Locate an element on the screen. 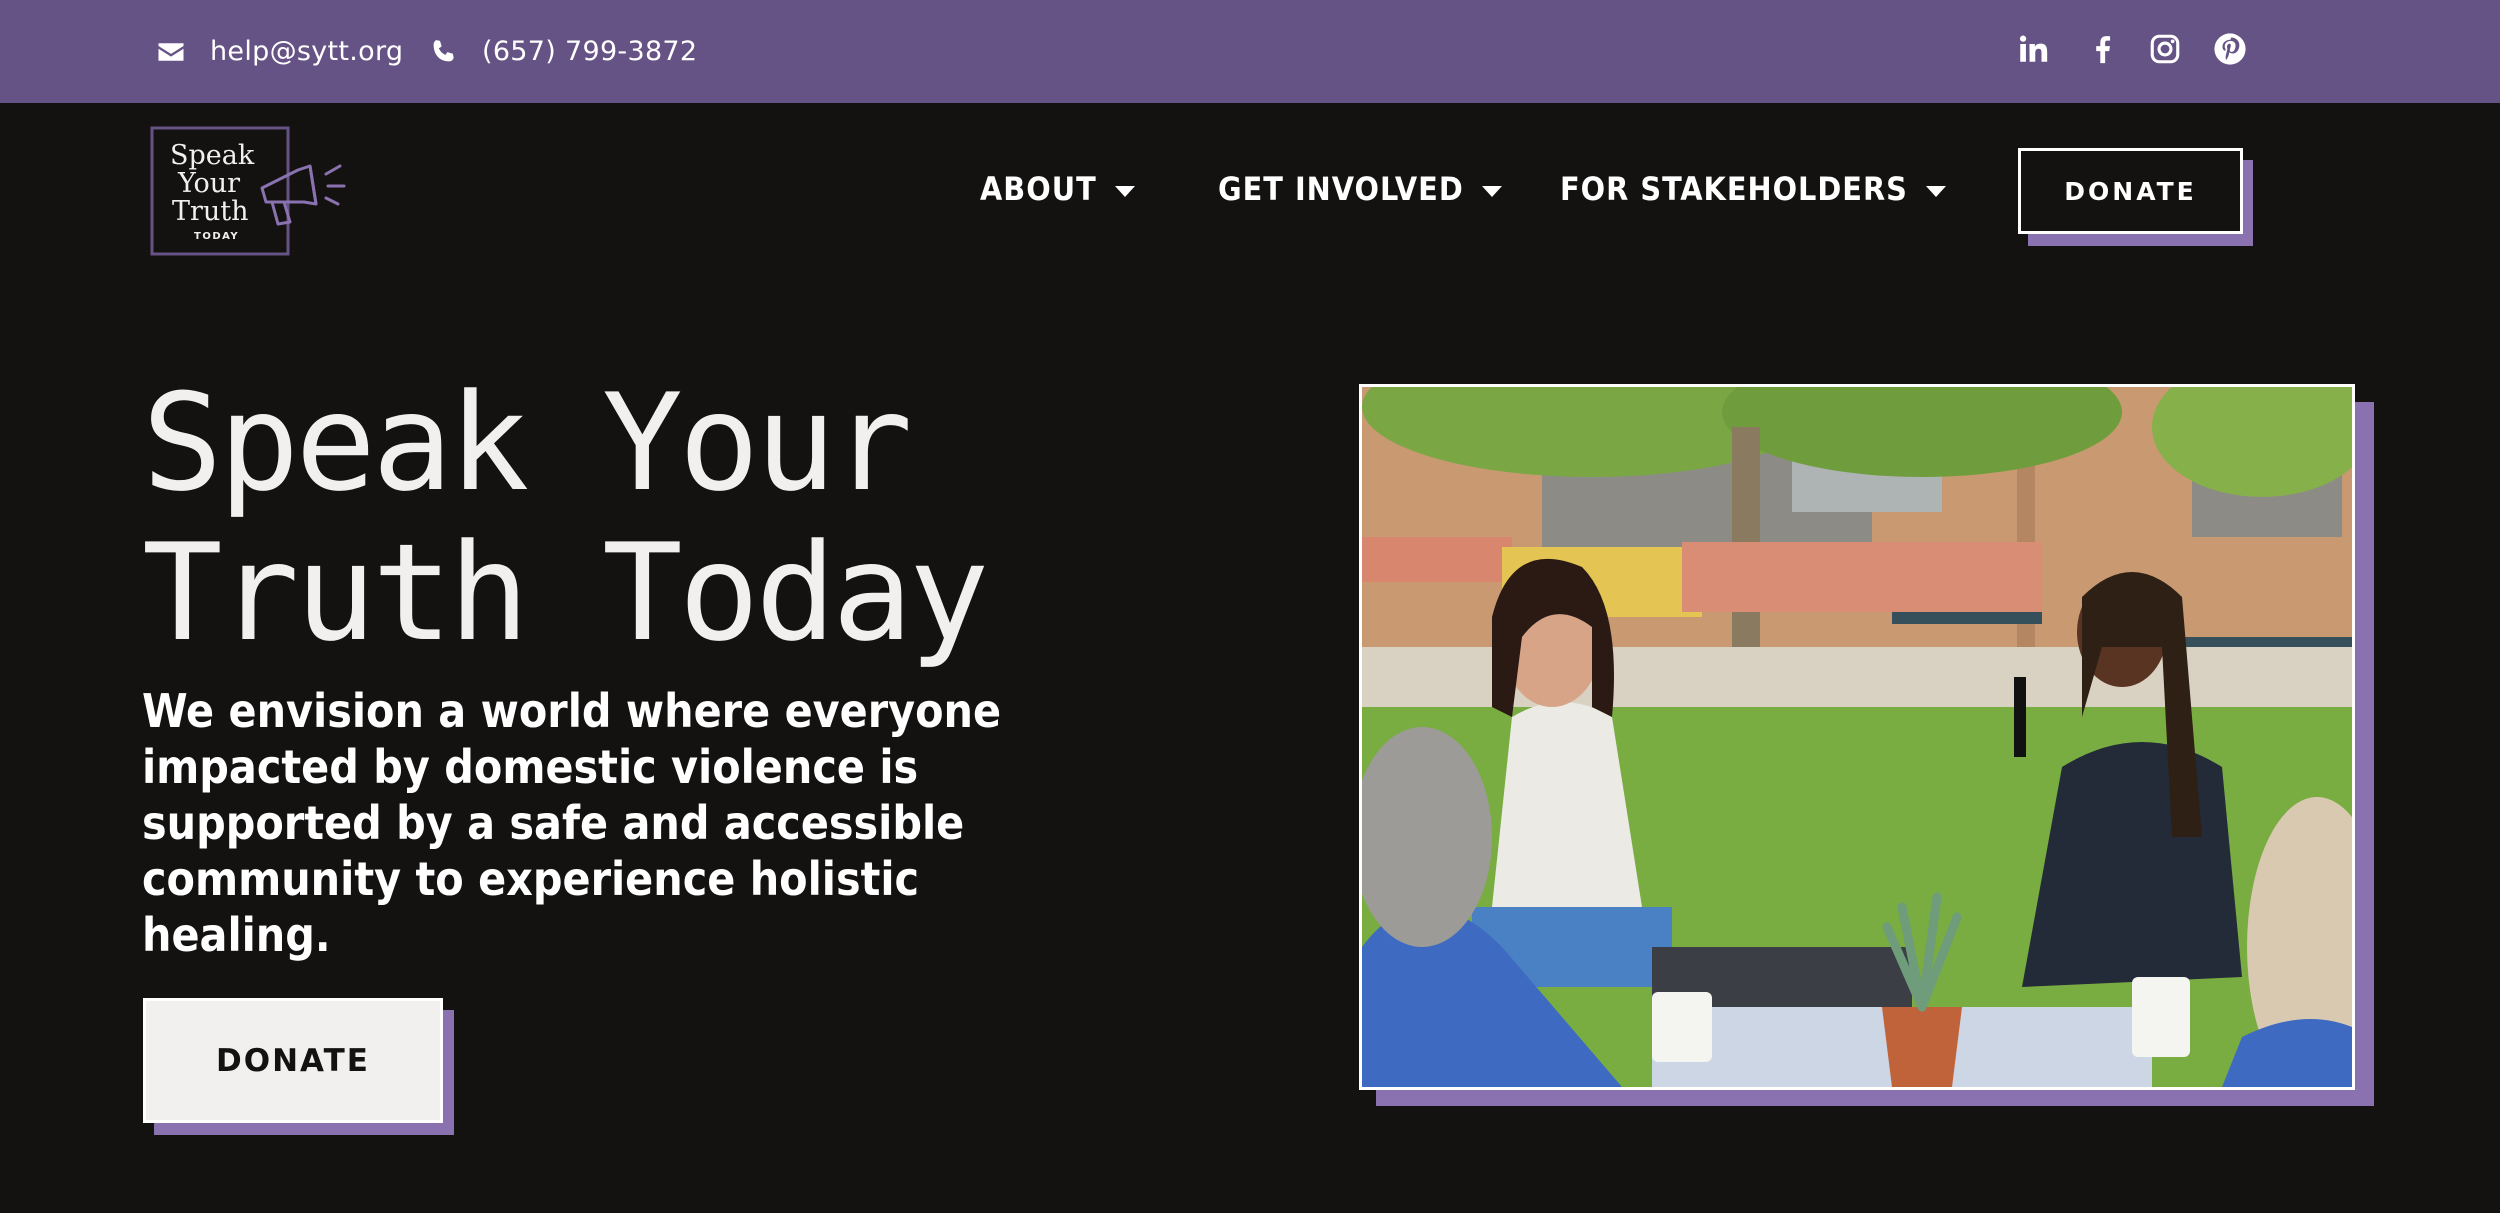  linkedin-link is located at coordinates (2033, 49).